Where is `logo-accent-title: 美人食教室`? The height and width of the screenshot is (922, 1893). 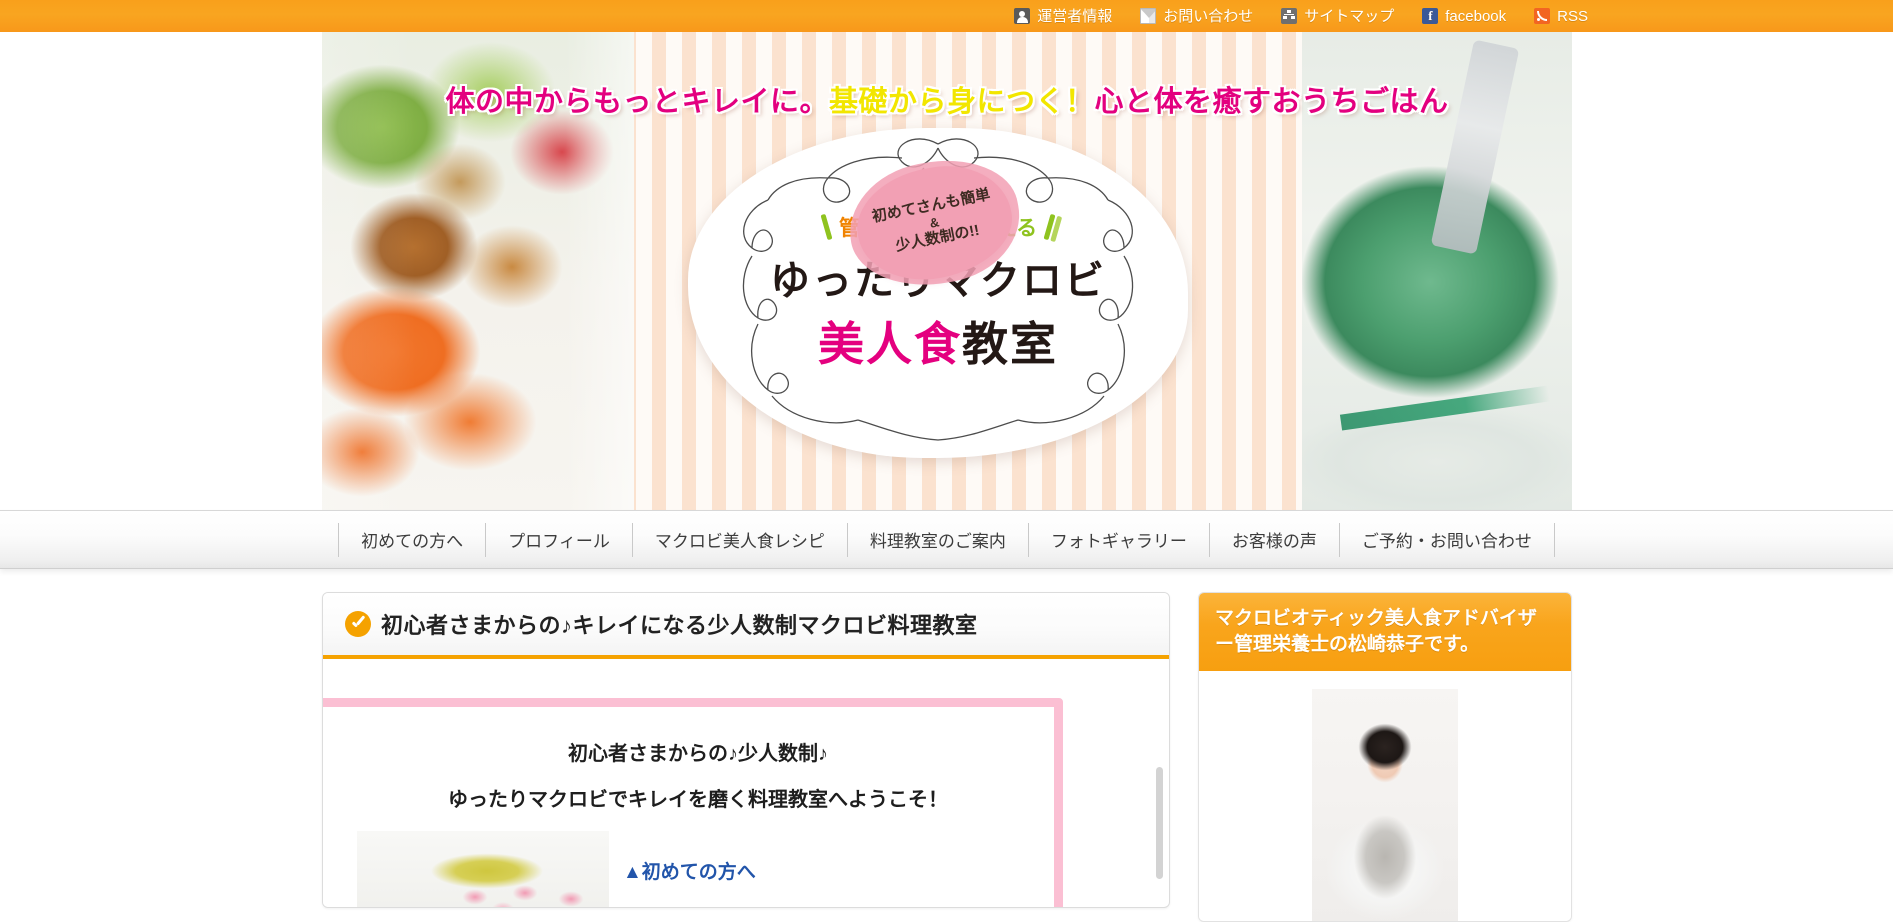
logo-accent-title: 美人食教室 is located at coordinates (938, 341).